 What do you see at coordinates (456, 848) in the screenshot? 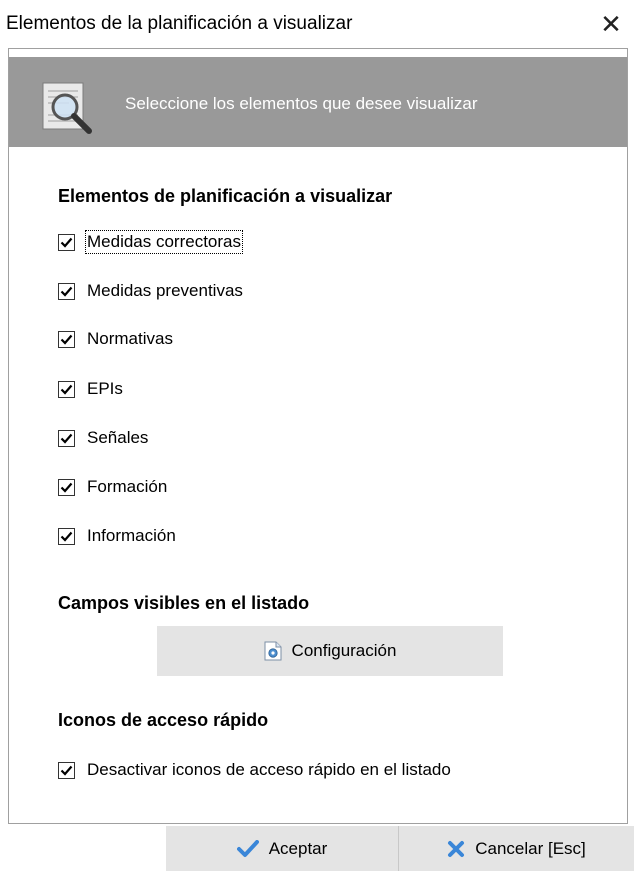
I see `x-cancel-icon` at bounding box center [456, 848].